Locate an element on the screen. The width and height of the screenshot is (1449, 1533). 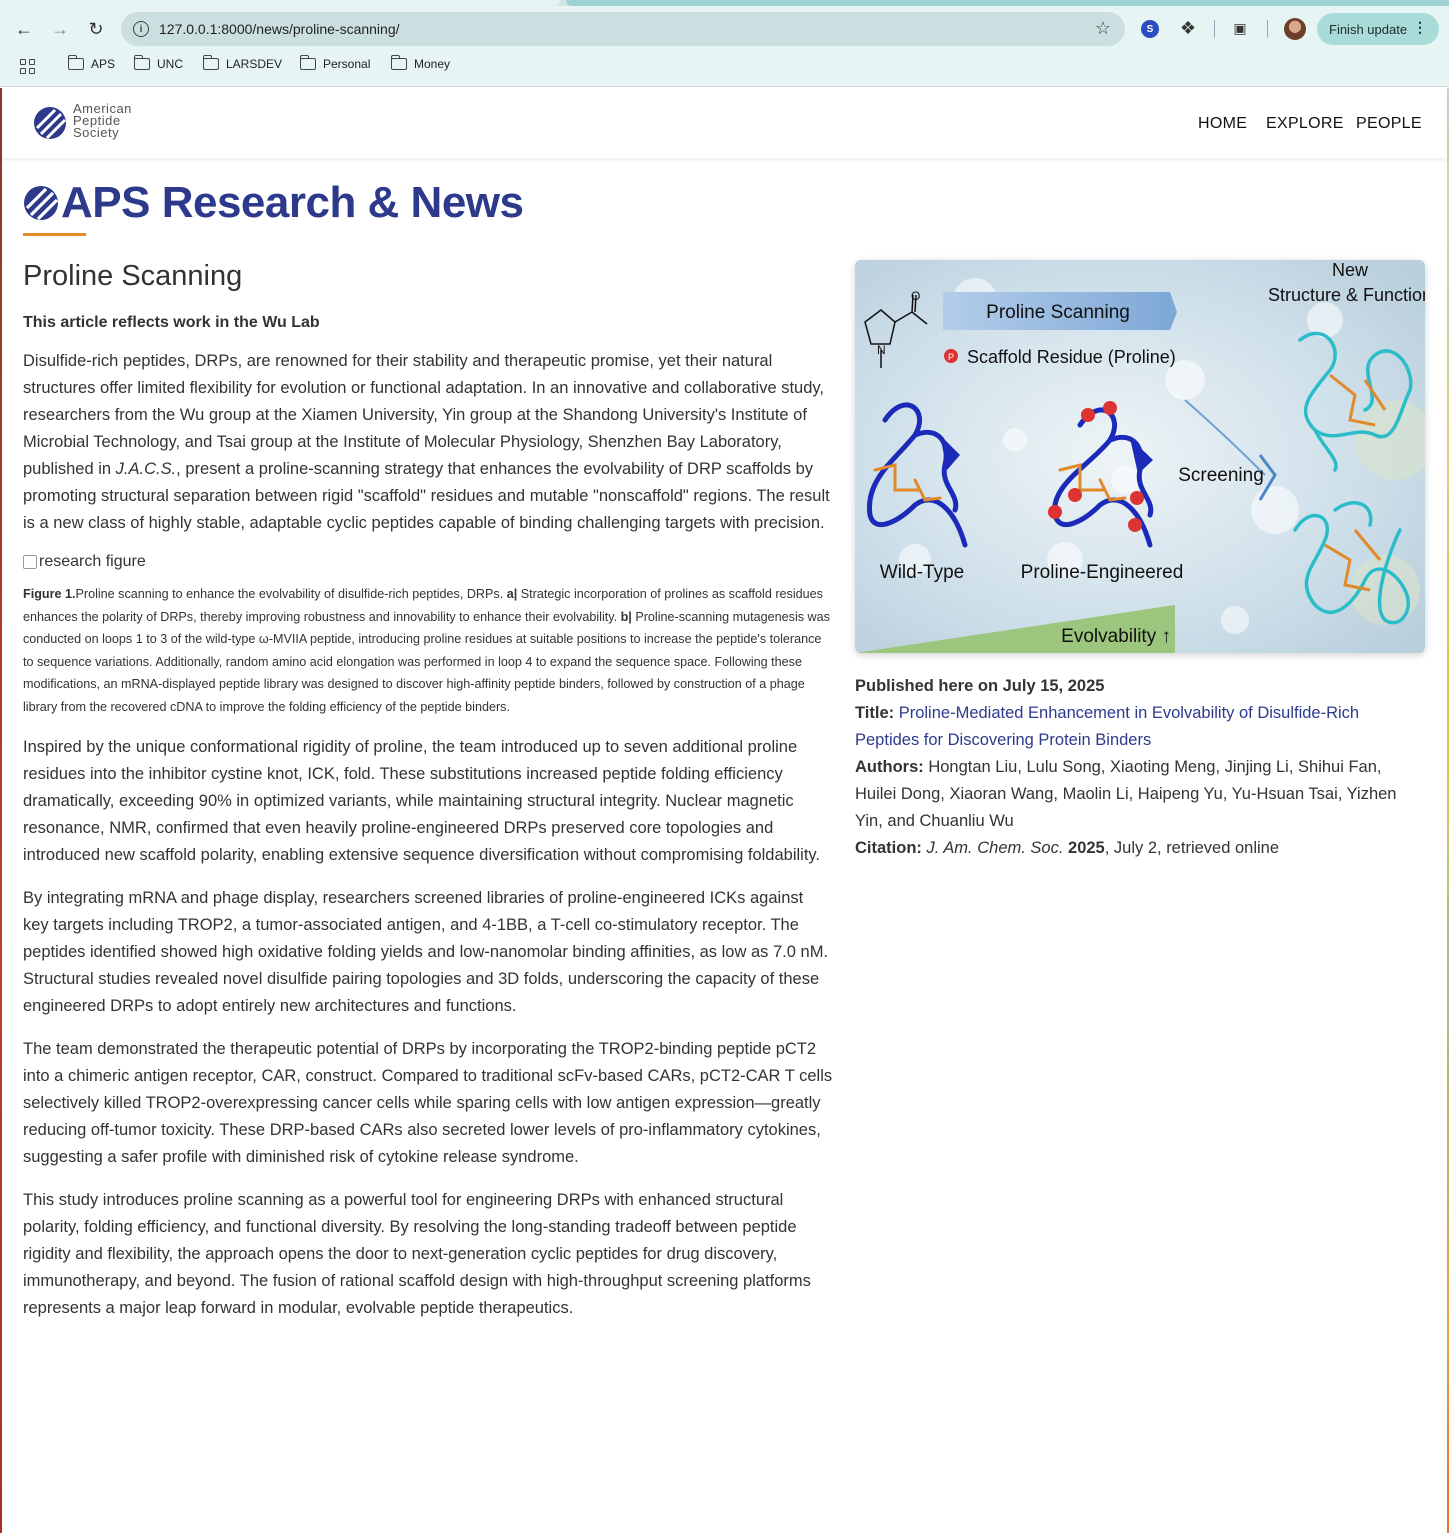
tab-other is located at coordinates (1007, 3).